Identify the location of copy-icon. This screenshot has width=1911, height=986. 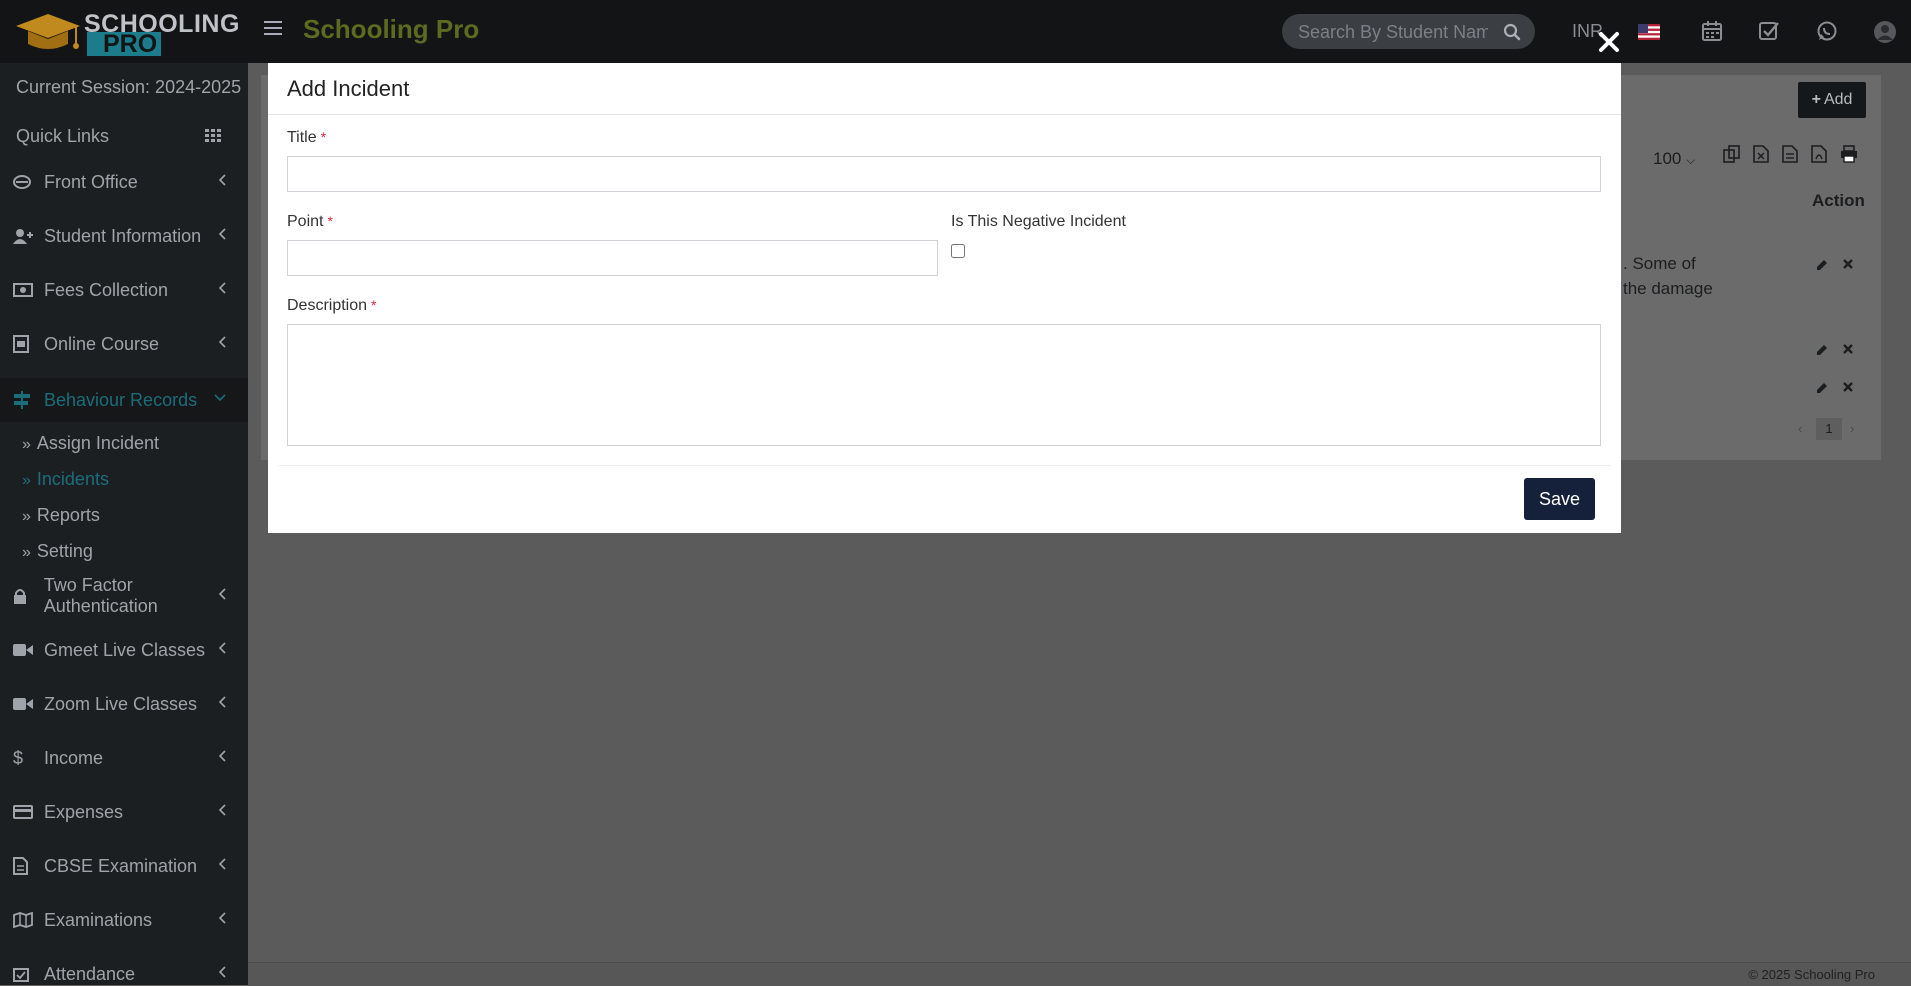
(1732, 154).